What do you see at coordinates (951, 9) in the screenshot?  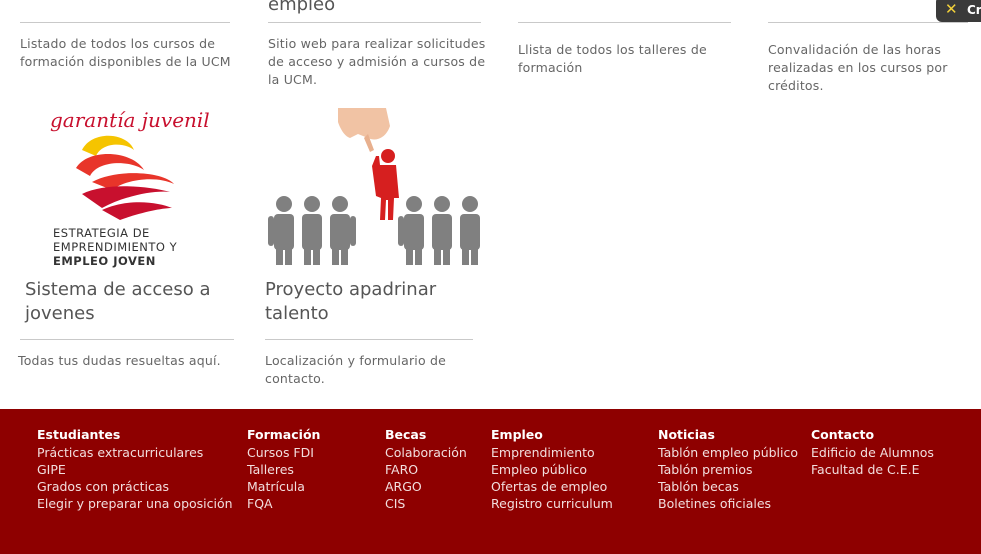 I see `close-icon: ✕` at bounding box center [951, 9].